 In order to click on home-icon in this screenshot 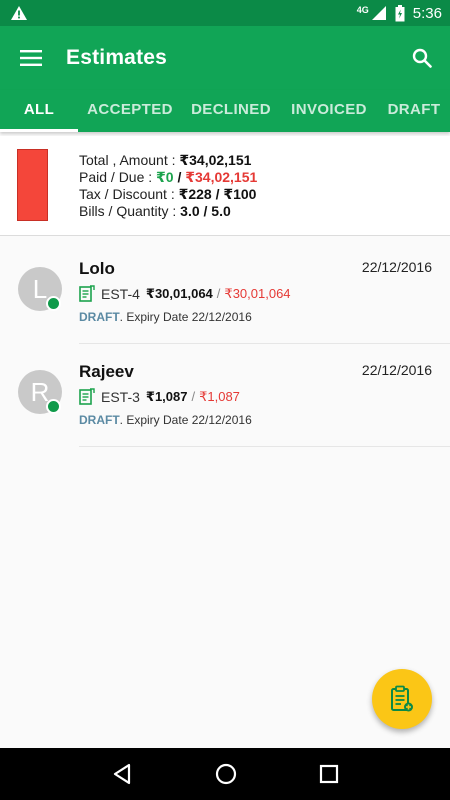, I will do `click(226, 774)`.